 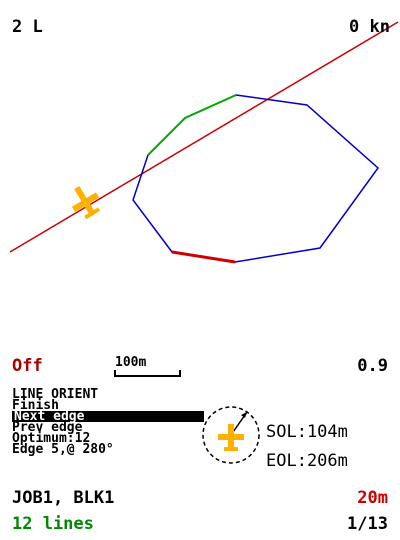 What do you see at coordinates (27, 27) in the screenshot?
I see `line-count-label: 2 L` at bounding box center [27, 27].